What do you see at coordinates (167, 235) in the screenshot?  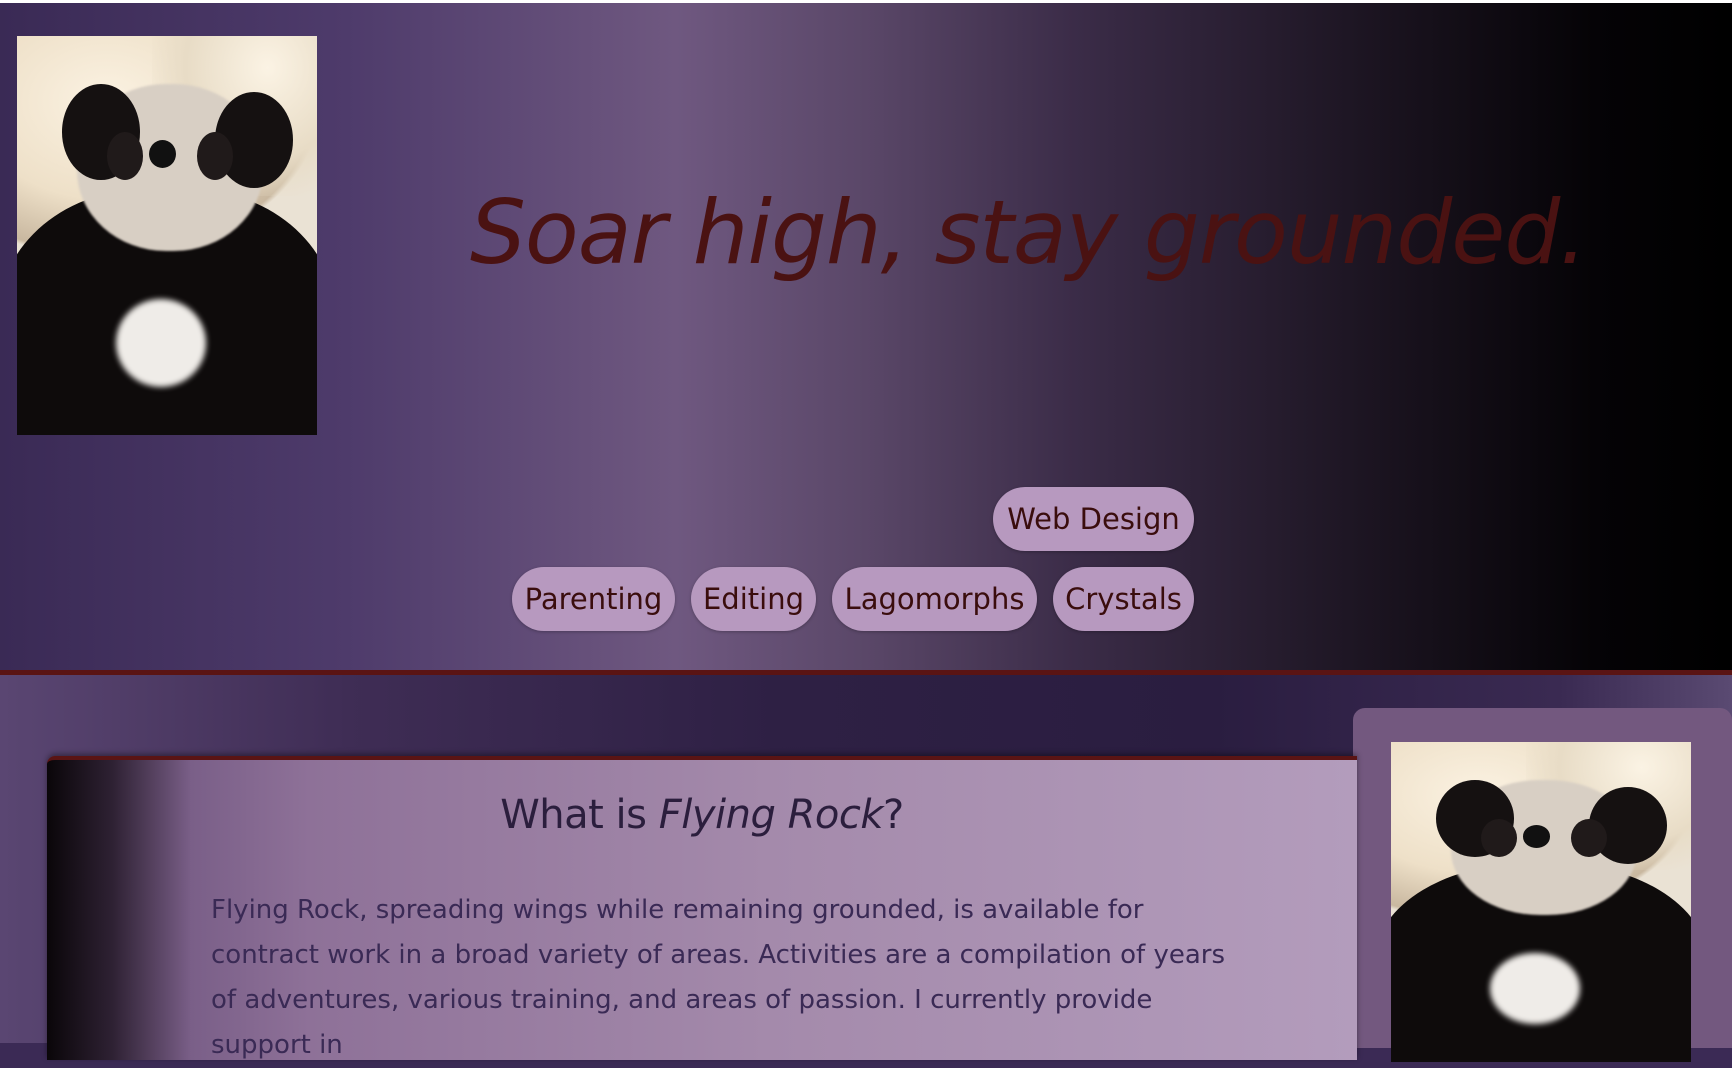 I see `header-photo` at bounding box center [167, 235].